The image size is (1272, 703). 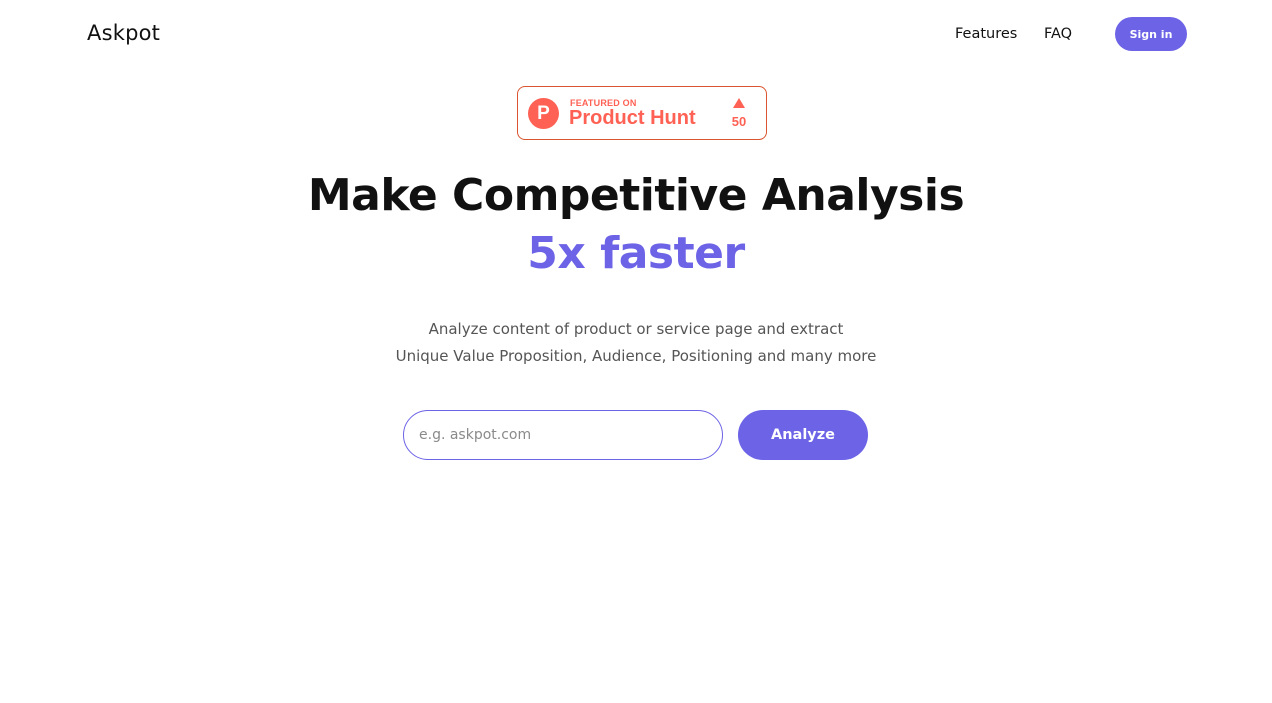 I want to click on nav-link-features: Features, so click(x=986, y=34).